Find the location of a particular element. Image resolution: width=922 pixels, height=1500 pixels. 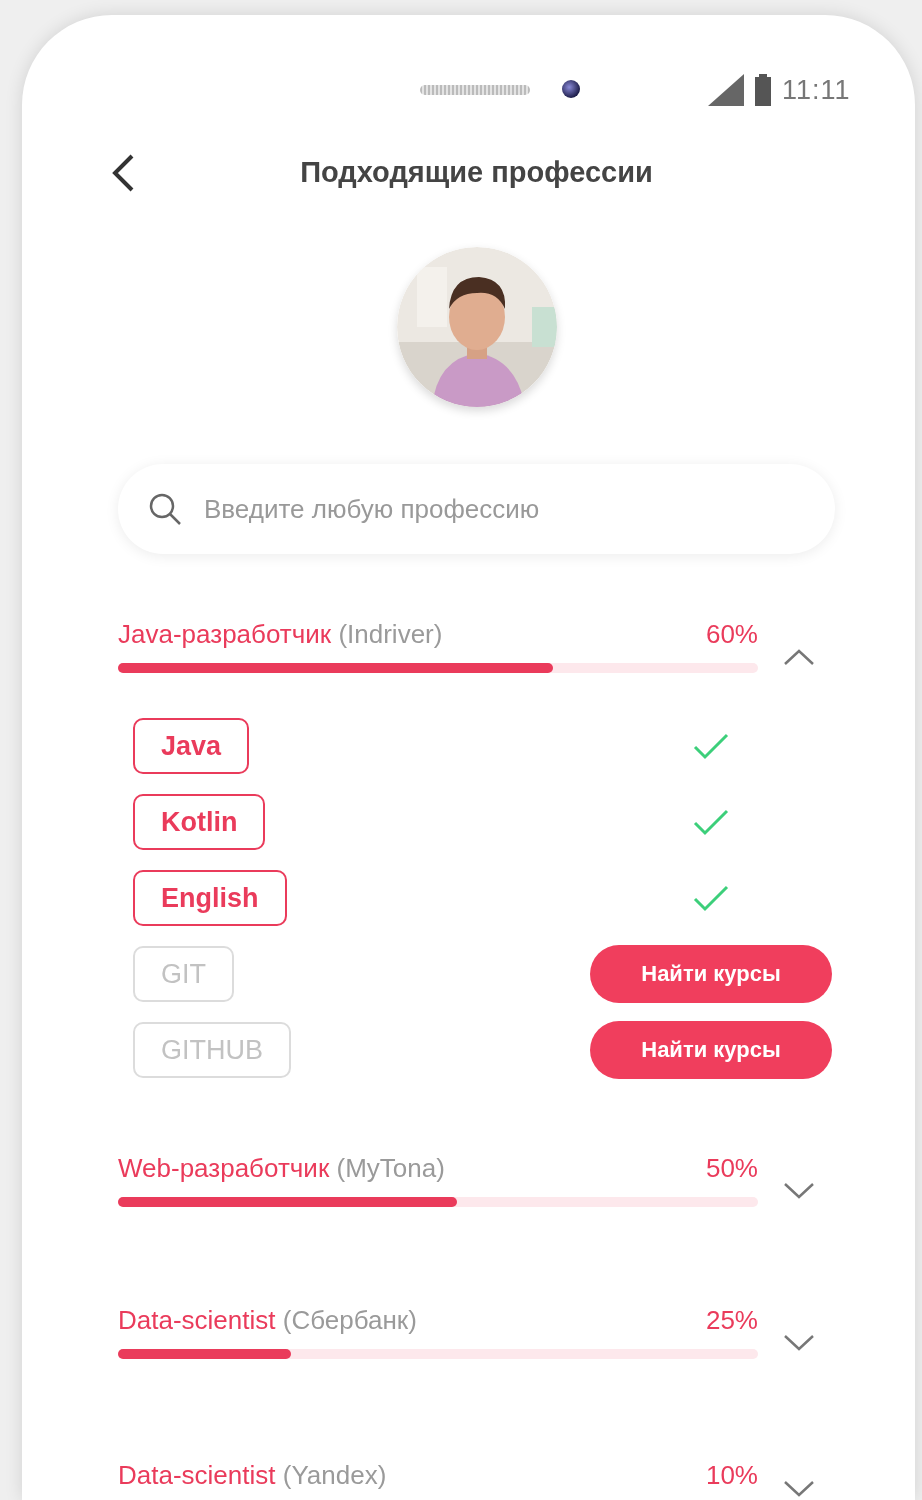

speaker-grille-icon is located at coordinates (475, 90).